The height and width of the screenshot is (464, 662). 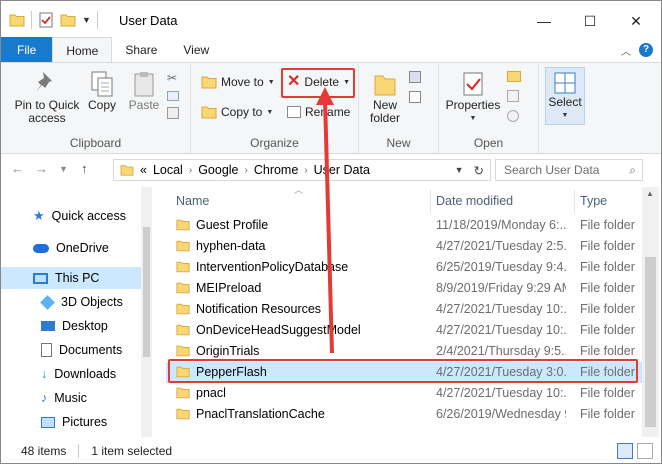 What do you see at coordinates (79, 451) in the screenshot?
I see `status-separator` at bounding box center [79, 451].